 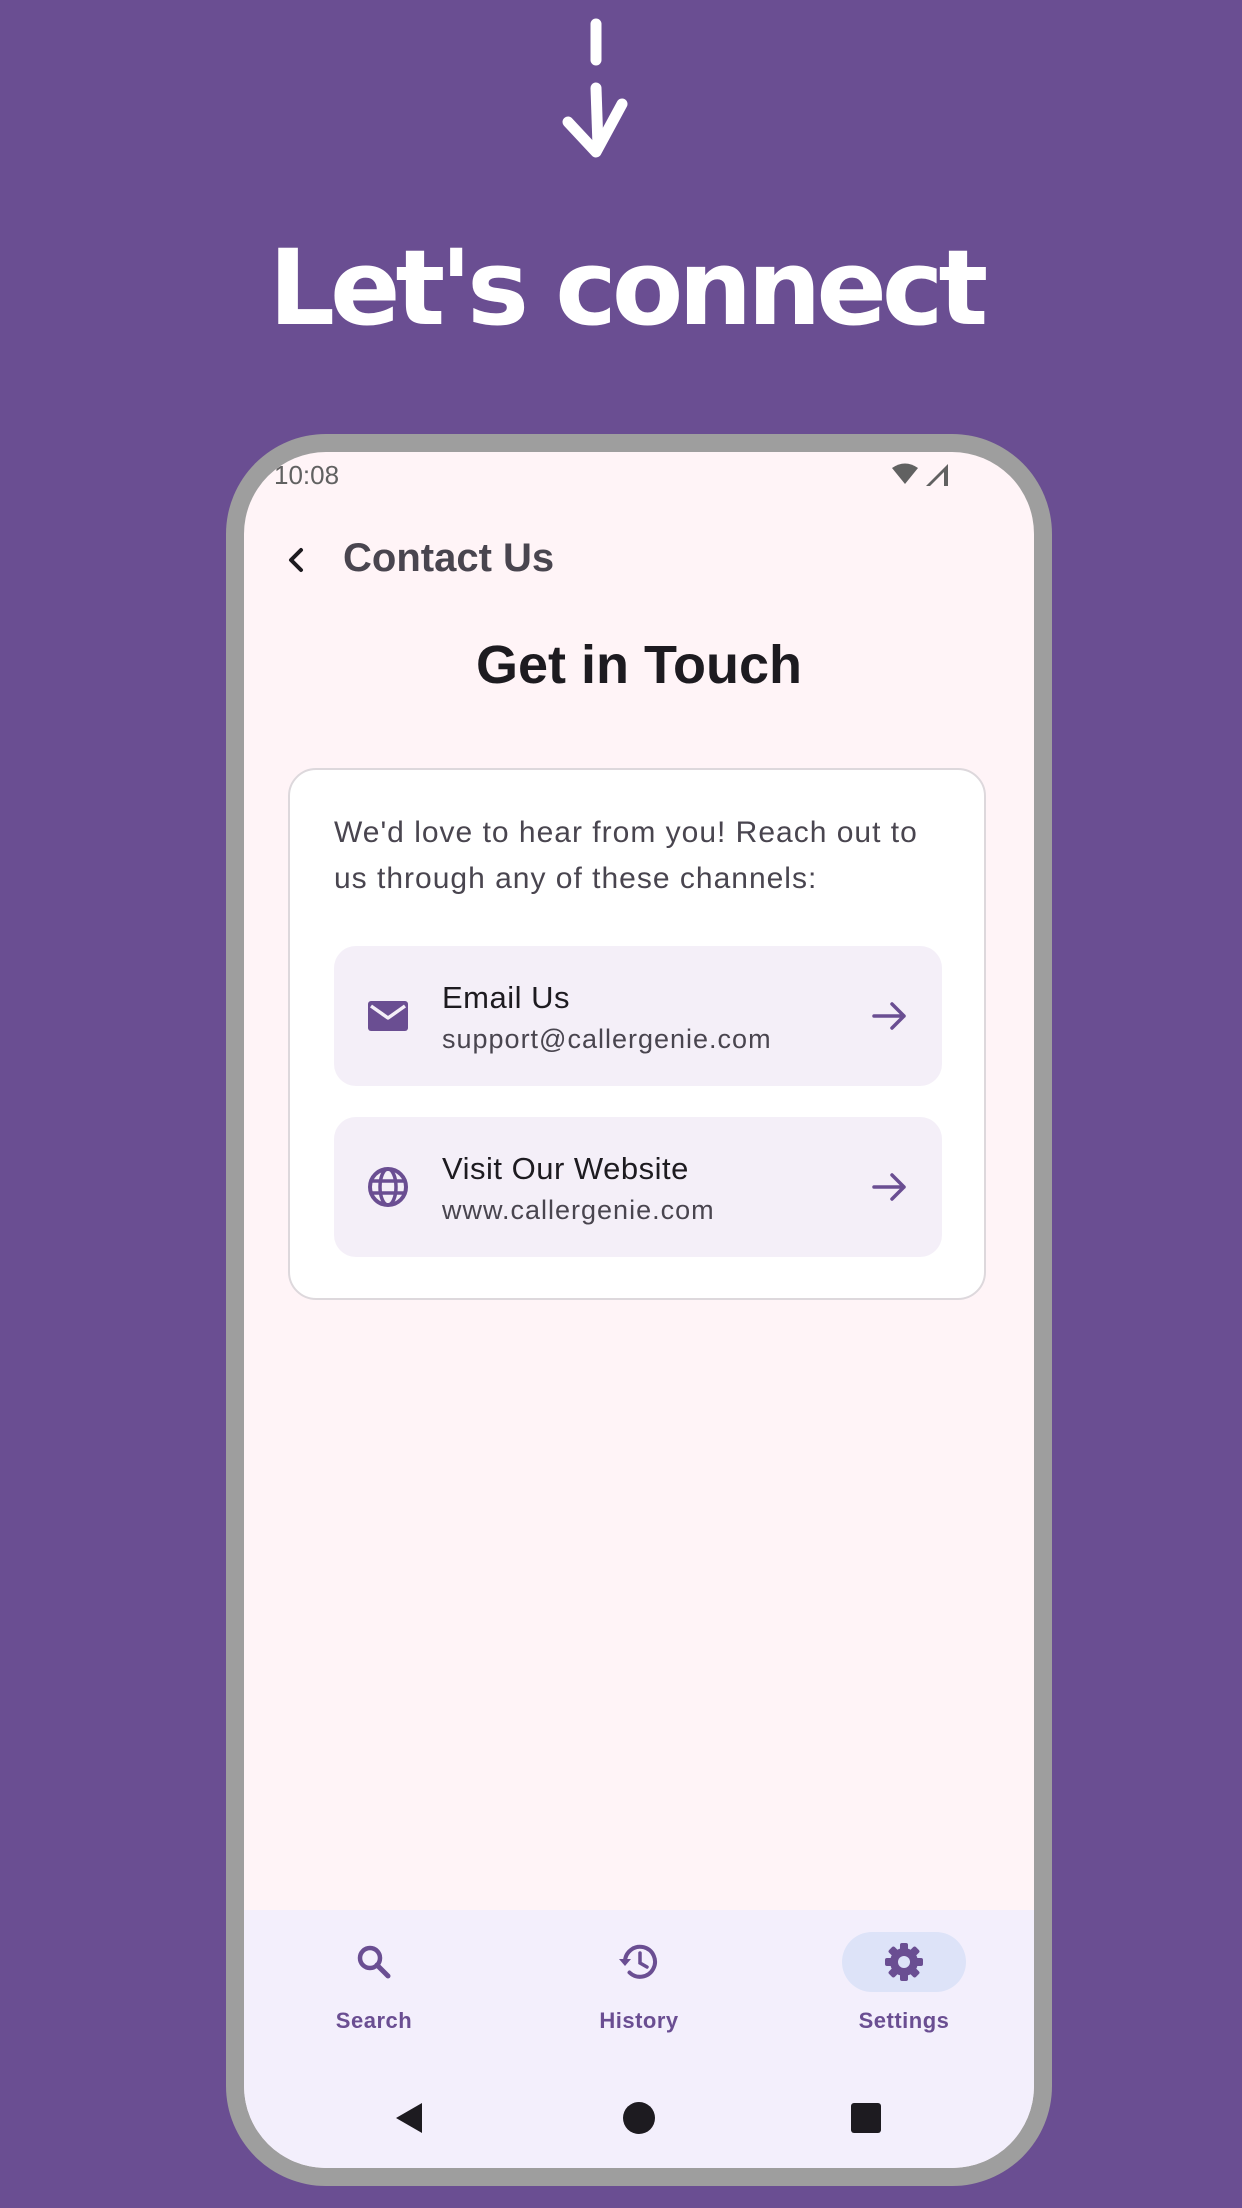 I want to click on globe-icon, so click(x=388, y=1187).